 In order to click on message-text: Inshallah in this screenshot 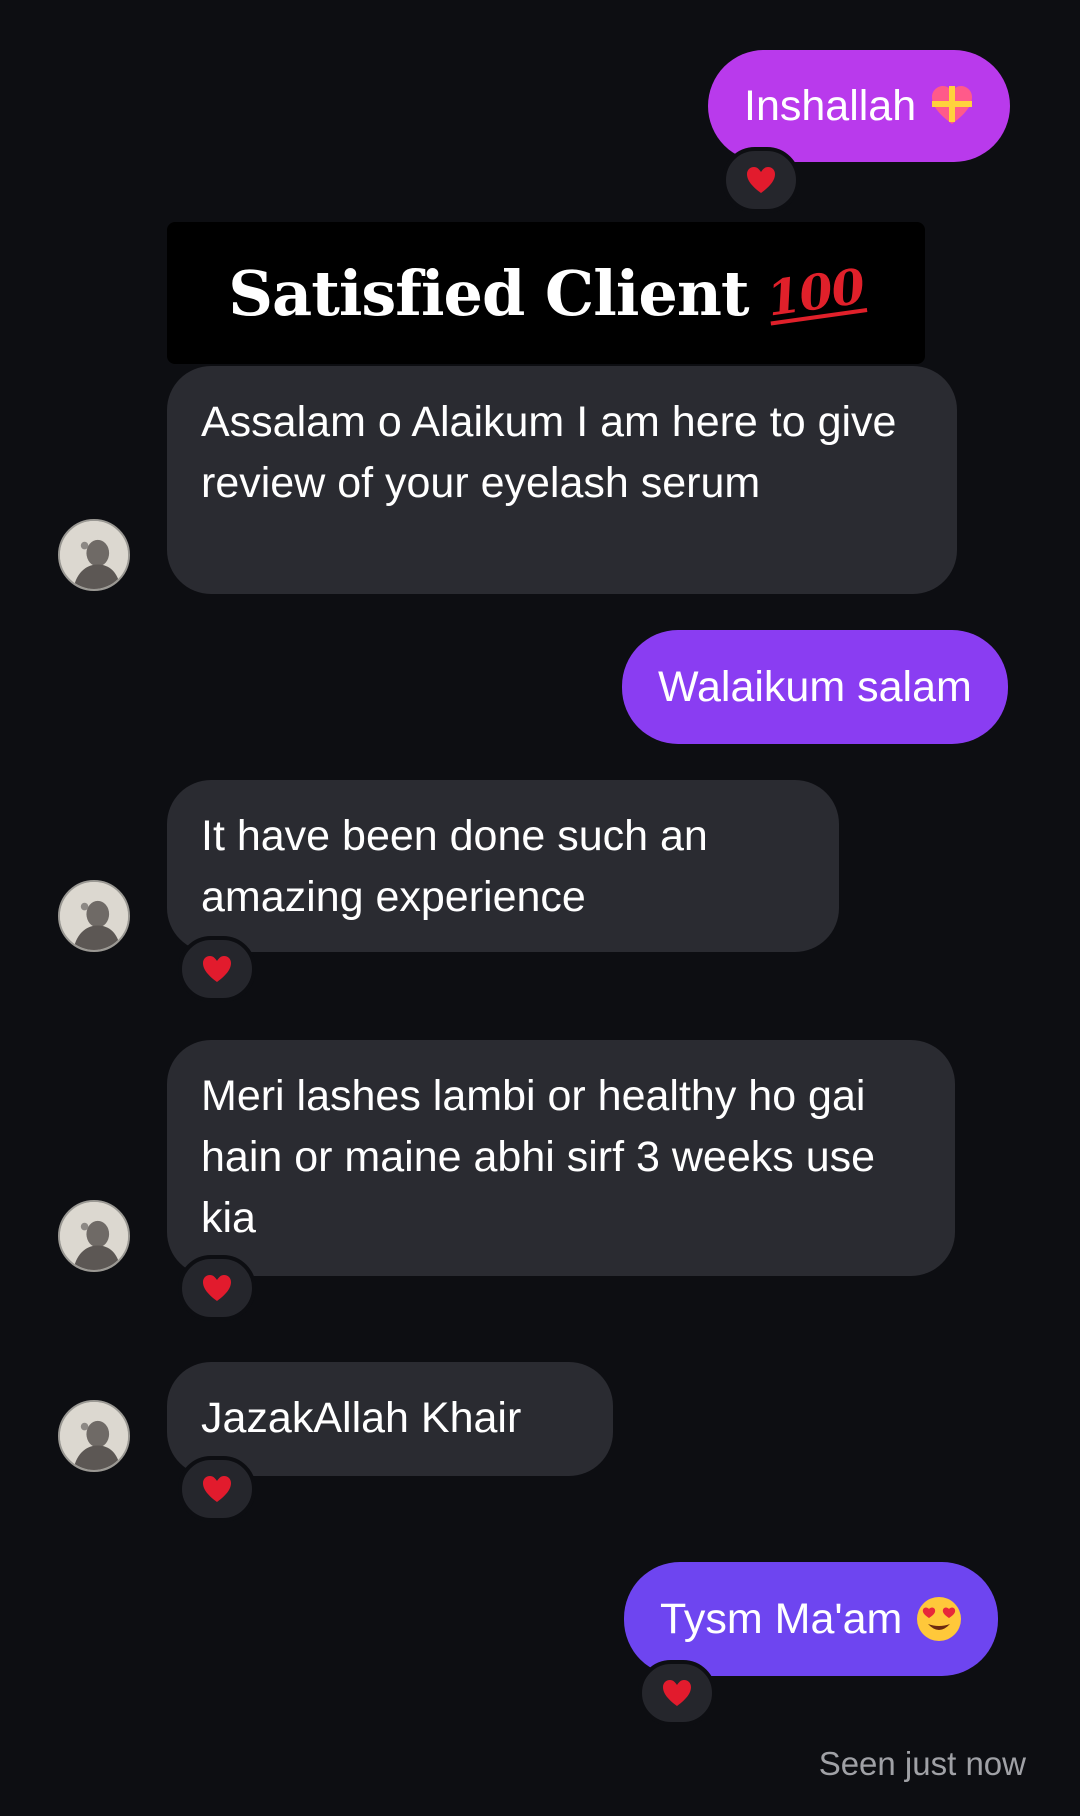, I will do `click(830, 105)`.